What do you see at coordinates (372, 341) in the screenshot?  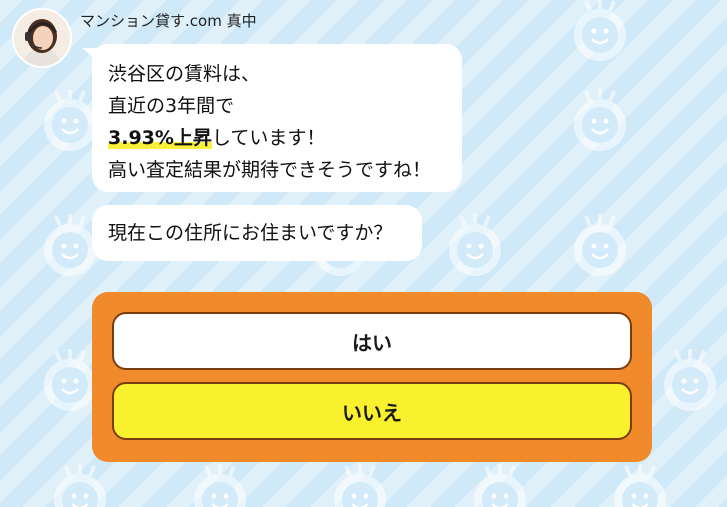 I see `yes-button: はい` at bounding box center [372, 341].